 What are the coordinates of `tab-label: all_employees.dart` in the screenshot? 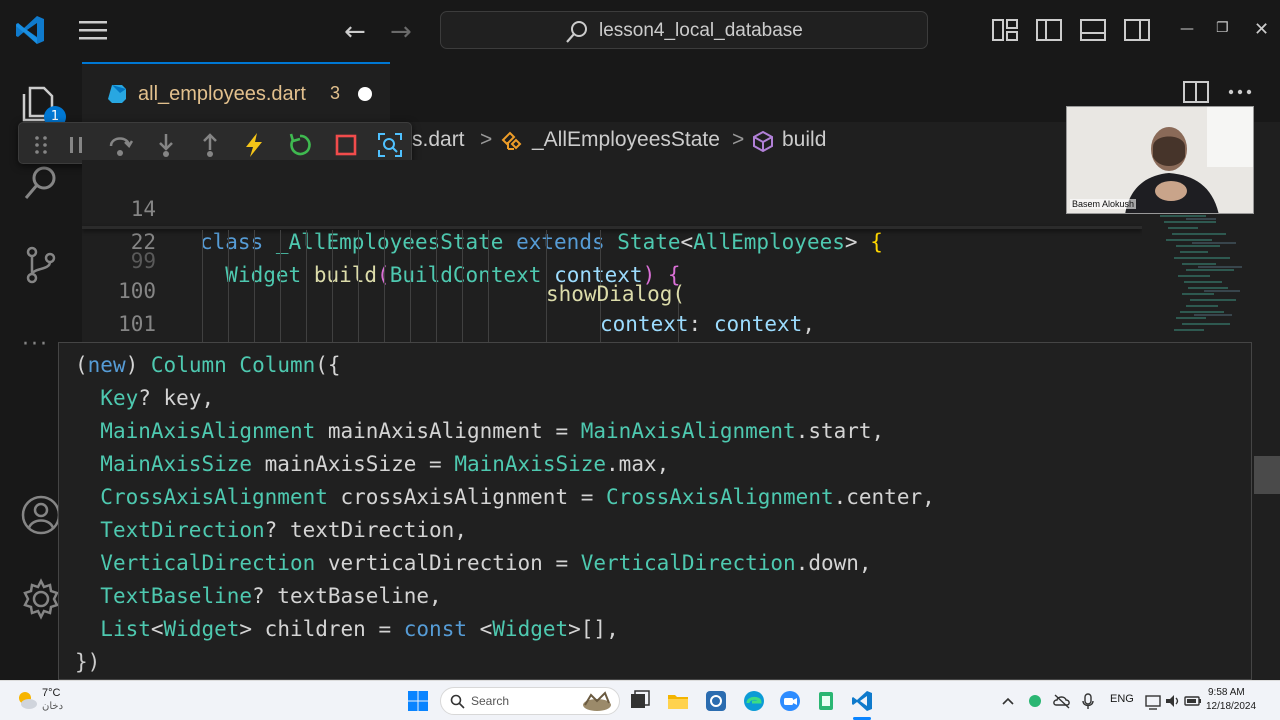 It's located at (222, 94).